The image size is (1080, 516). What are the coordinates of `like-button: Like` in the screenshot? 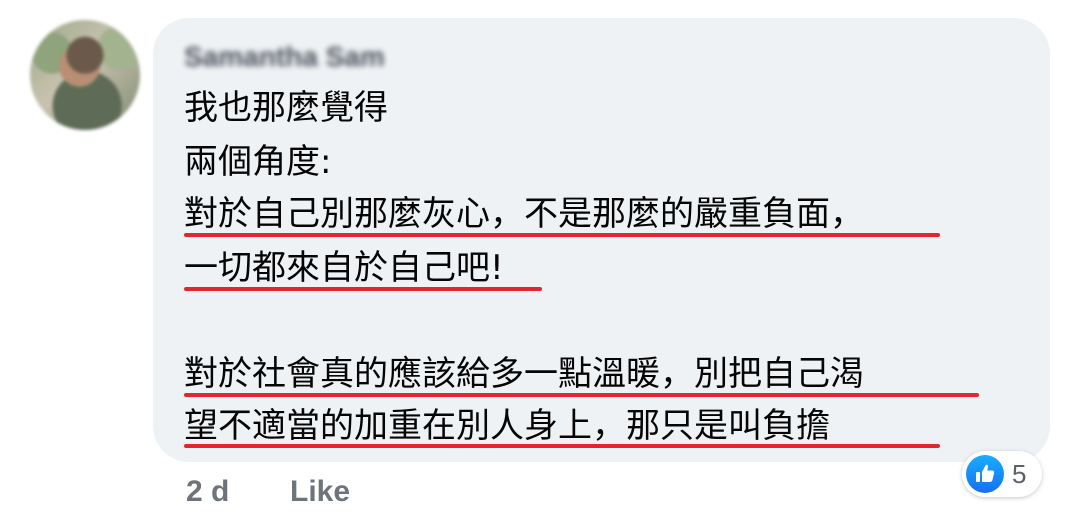 It's located at (320, 492).